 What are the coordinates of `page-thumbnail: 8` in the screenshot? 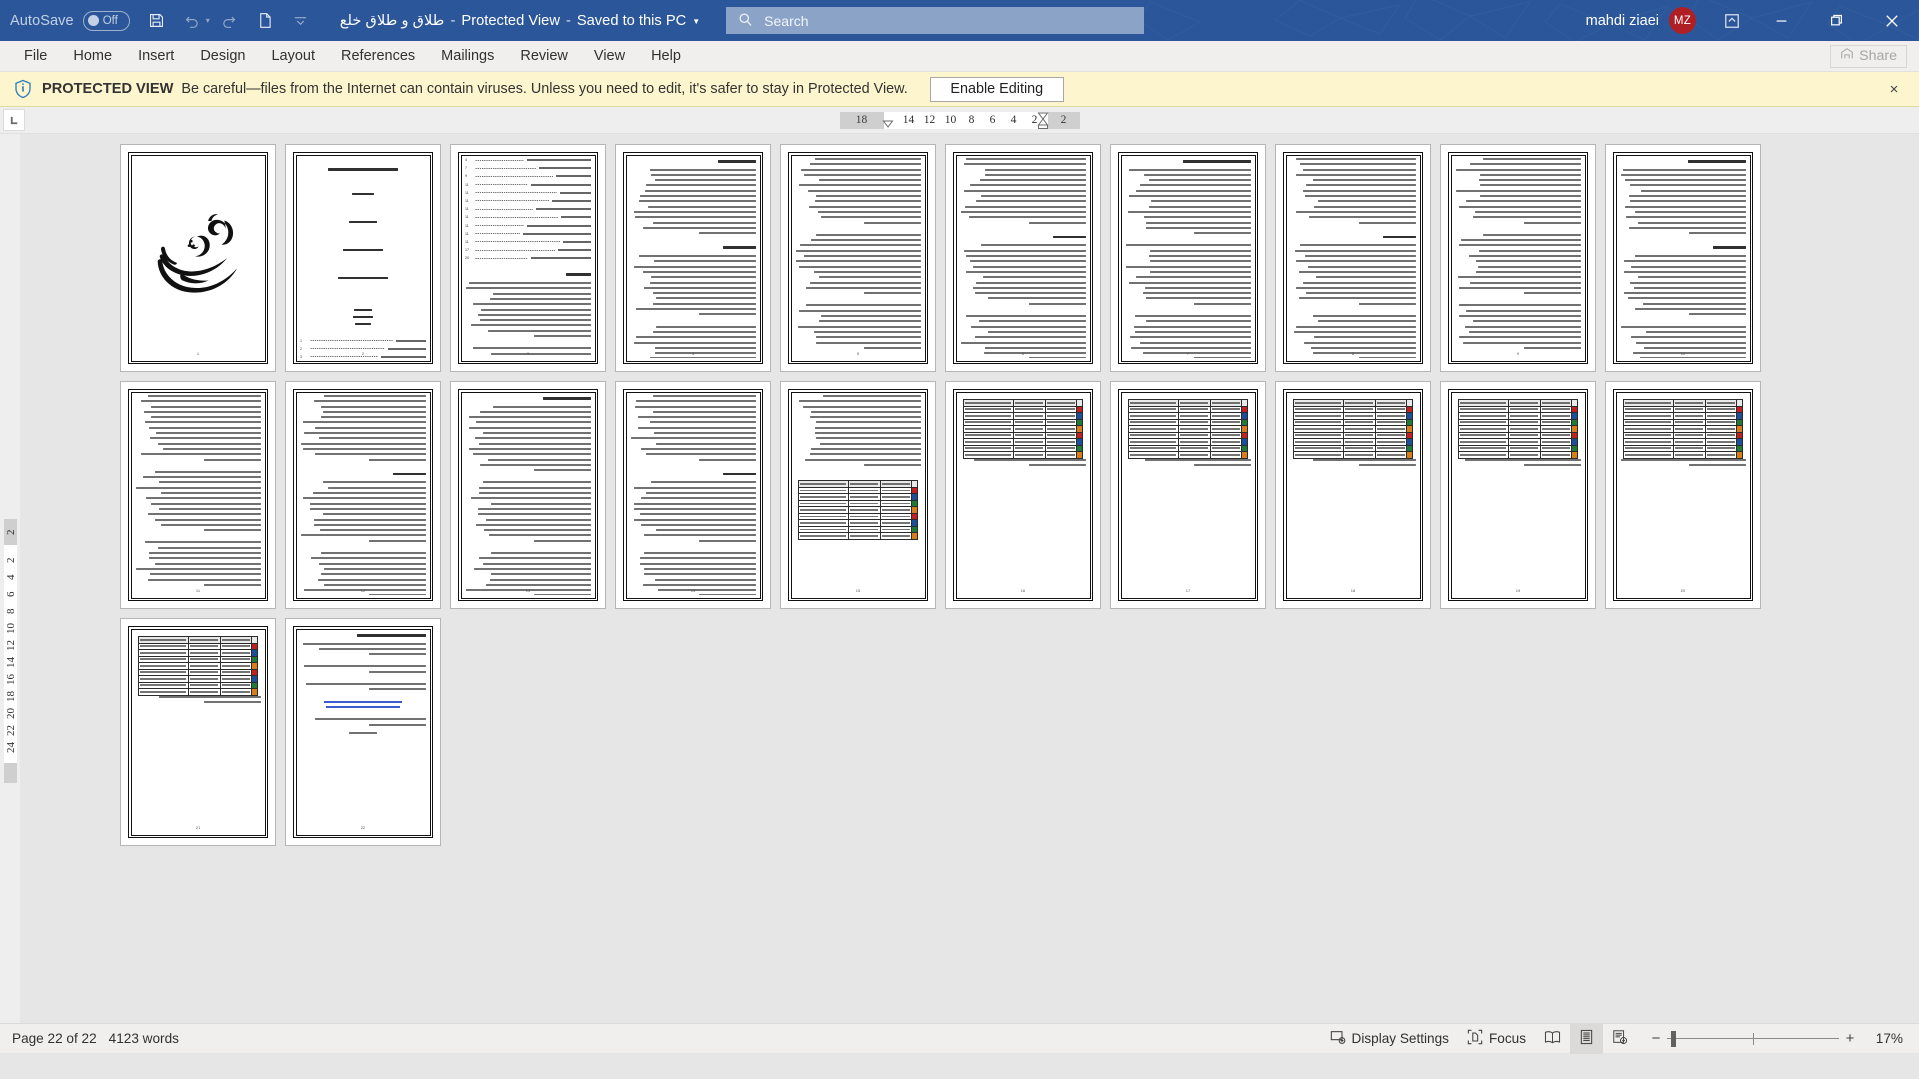 It's located at (1353, 258).